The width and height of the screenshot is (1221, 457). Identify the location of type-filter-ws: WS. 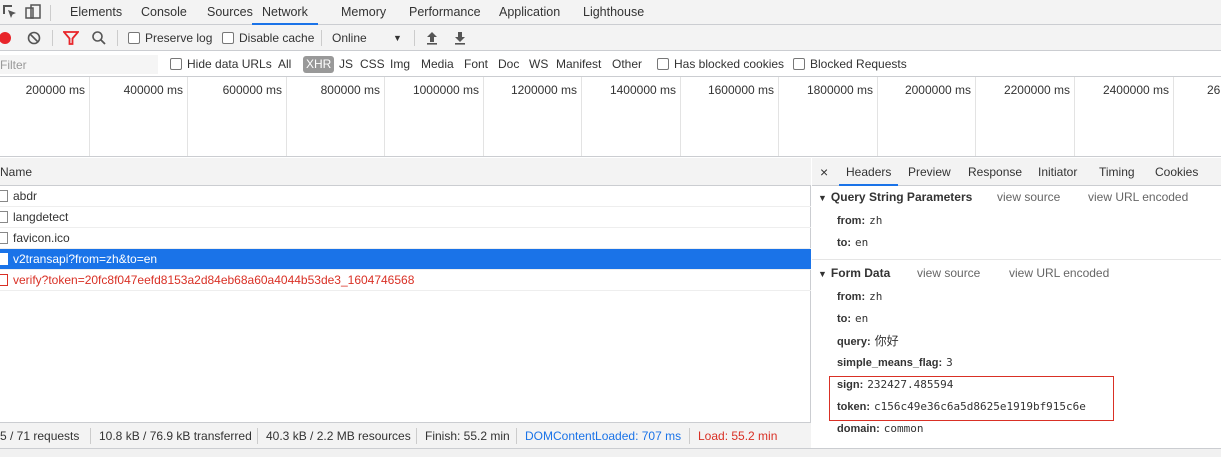
(538, 64).